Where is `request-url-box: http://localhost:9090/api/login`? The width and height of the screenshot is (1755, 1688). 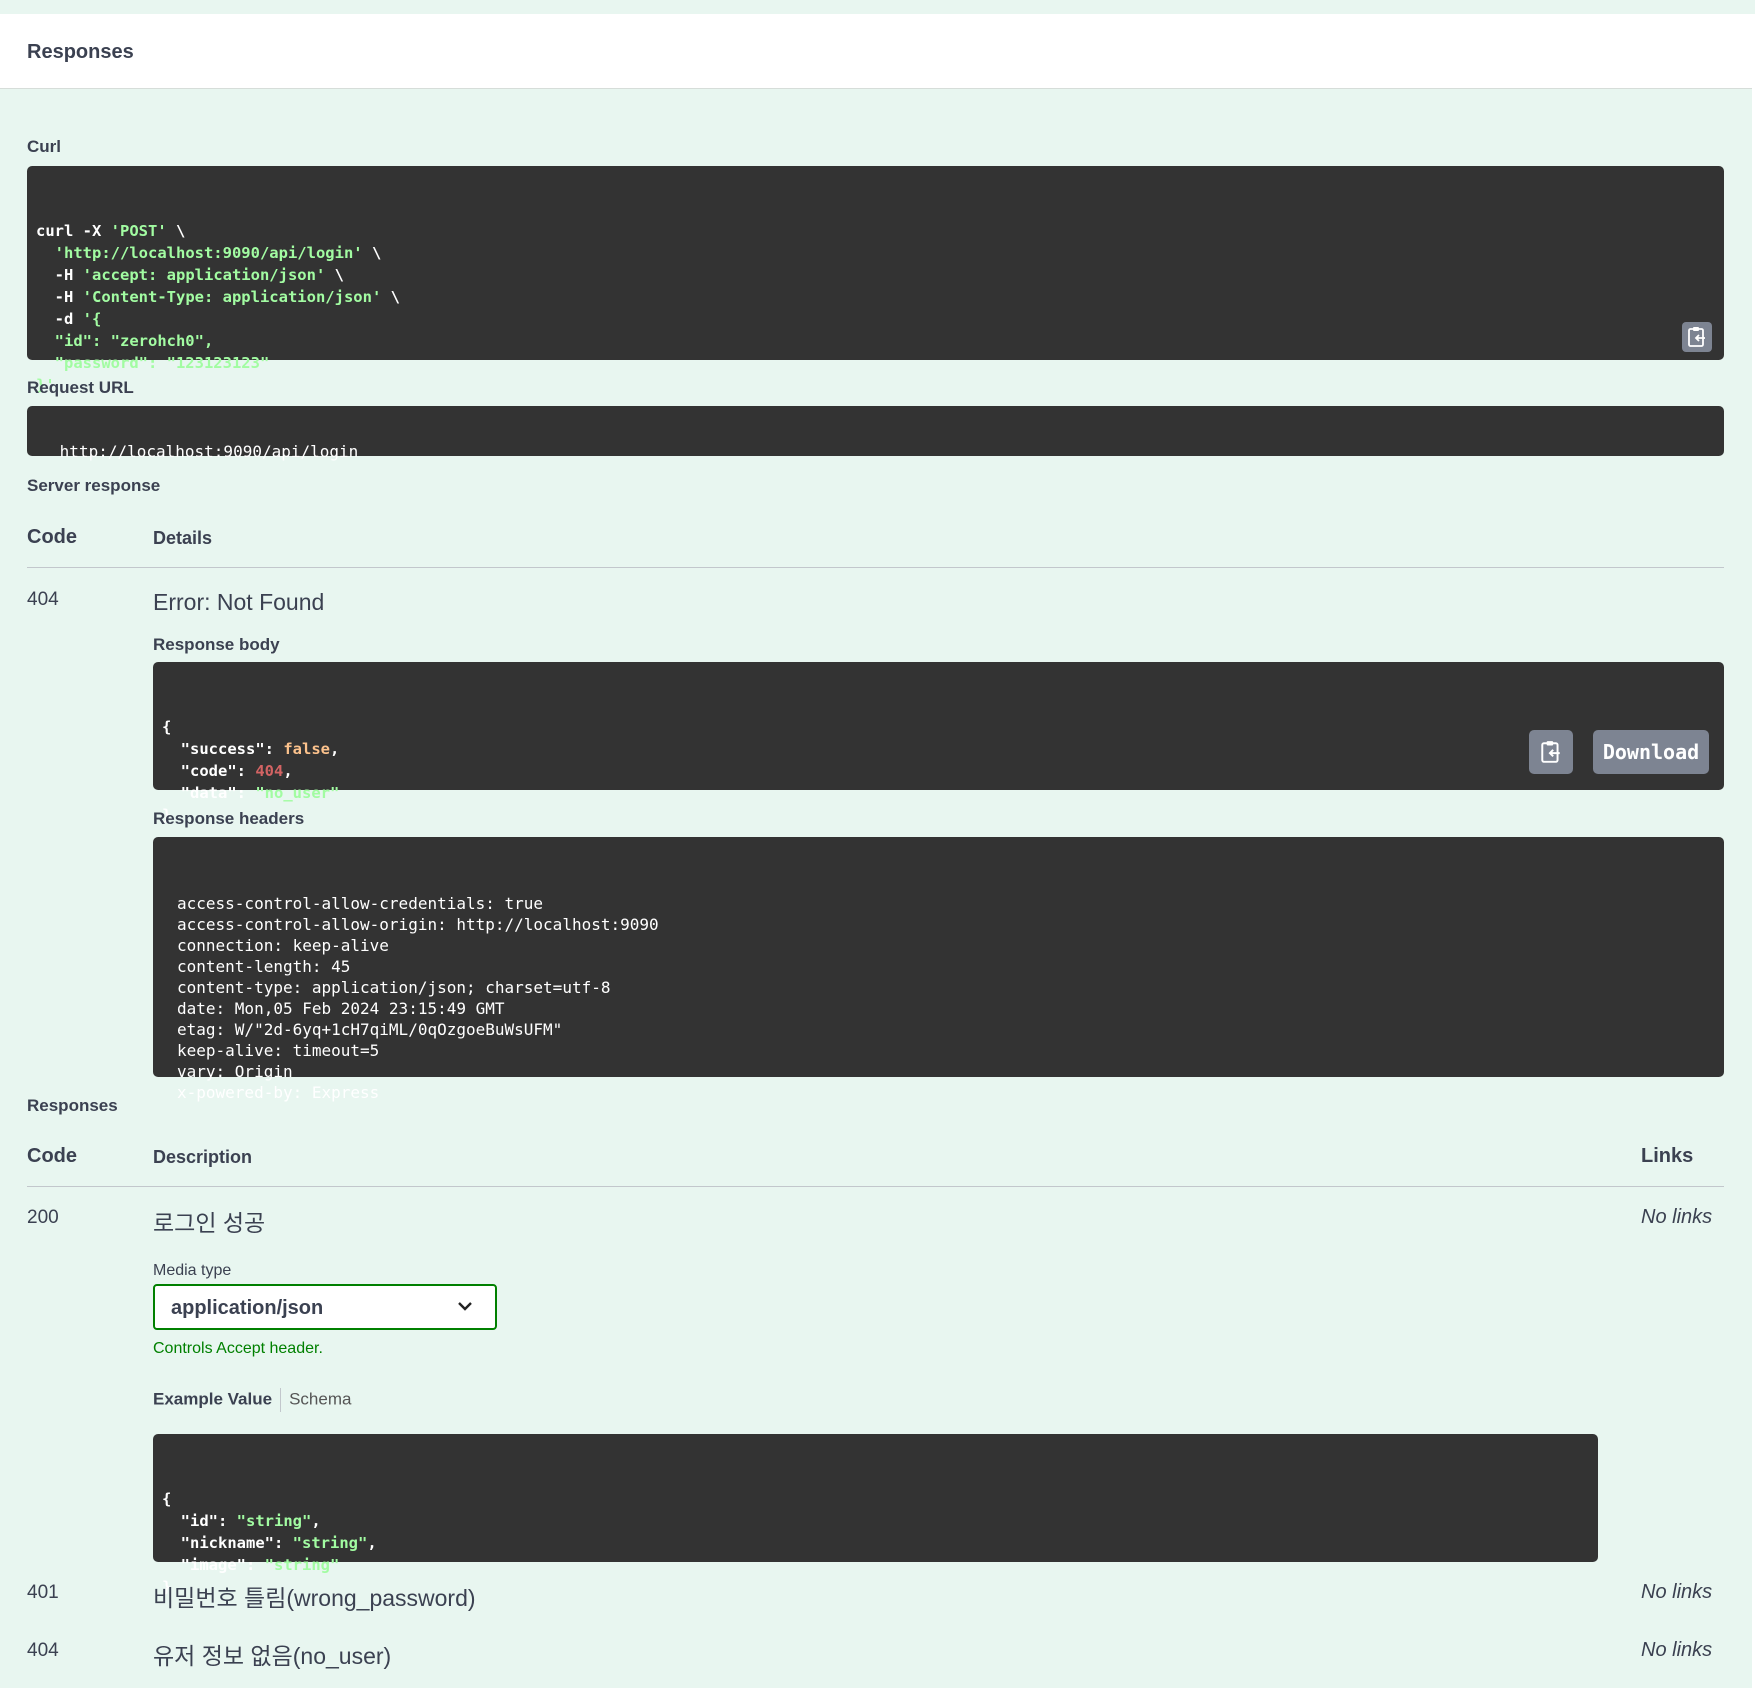
request-url-box: http://localhost:9090/api/login is located at coordinates (875, 433).